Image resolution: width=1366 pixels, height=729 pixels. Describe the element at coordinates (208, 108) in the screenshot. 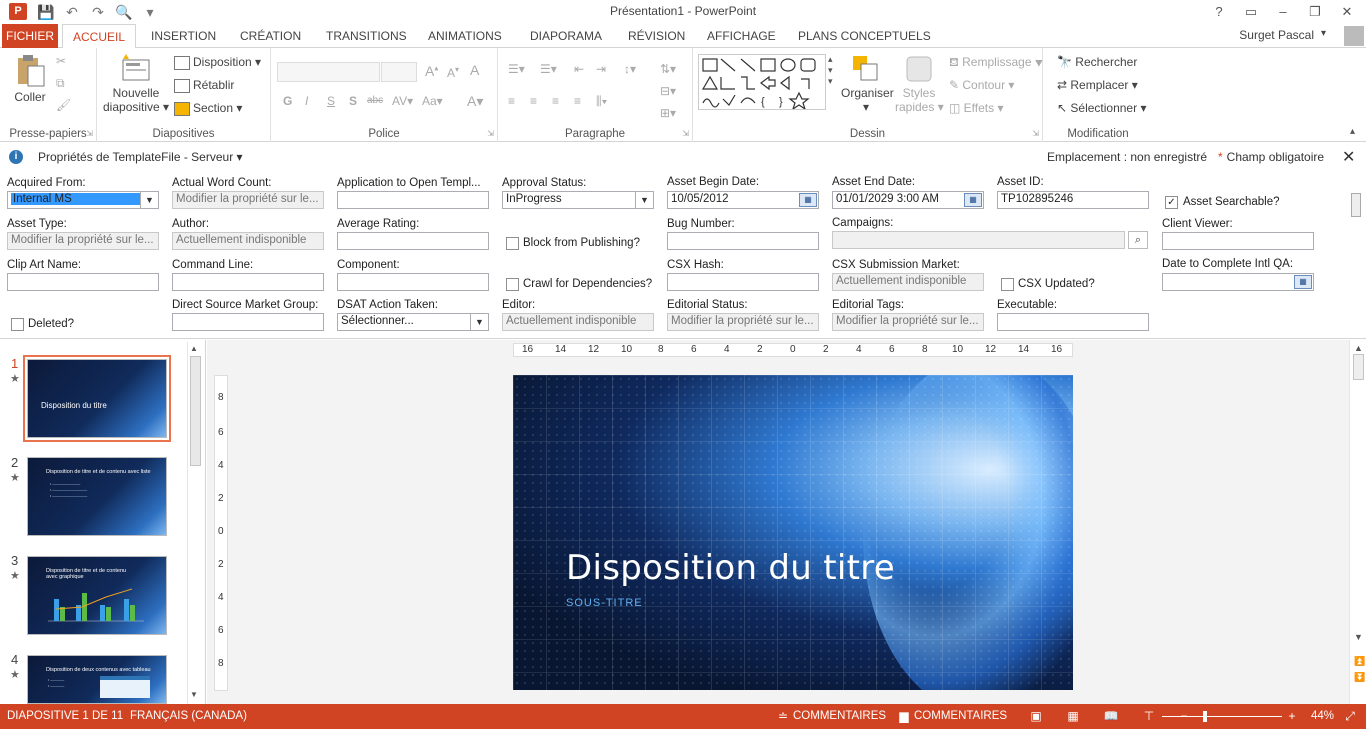

I see `section-button: Section ▾` at that location.